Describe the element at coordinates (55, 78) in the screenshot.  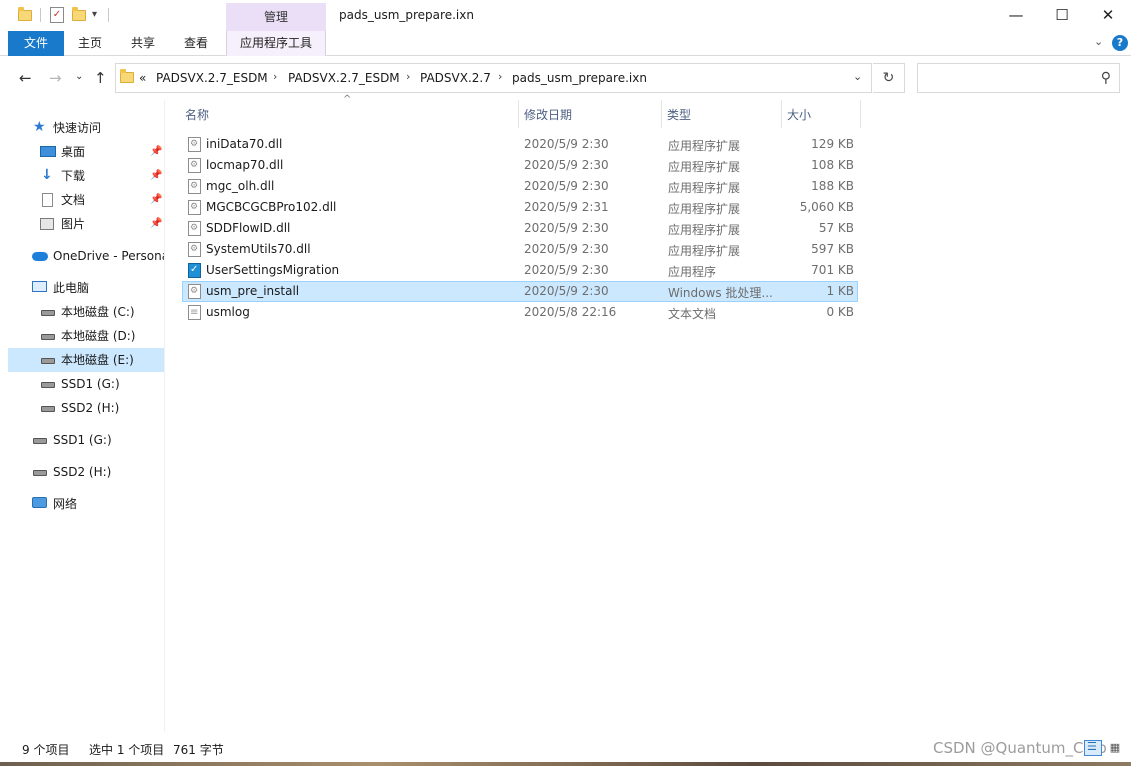
I see `forward-button: →` at that location.